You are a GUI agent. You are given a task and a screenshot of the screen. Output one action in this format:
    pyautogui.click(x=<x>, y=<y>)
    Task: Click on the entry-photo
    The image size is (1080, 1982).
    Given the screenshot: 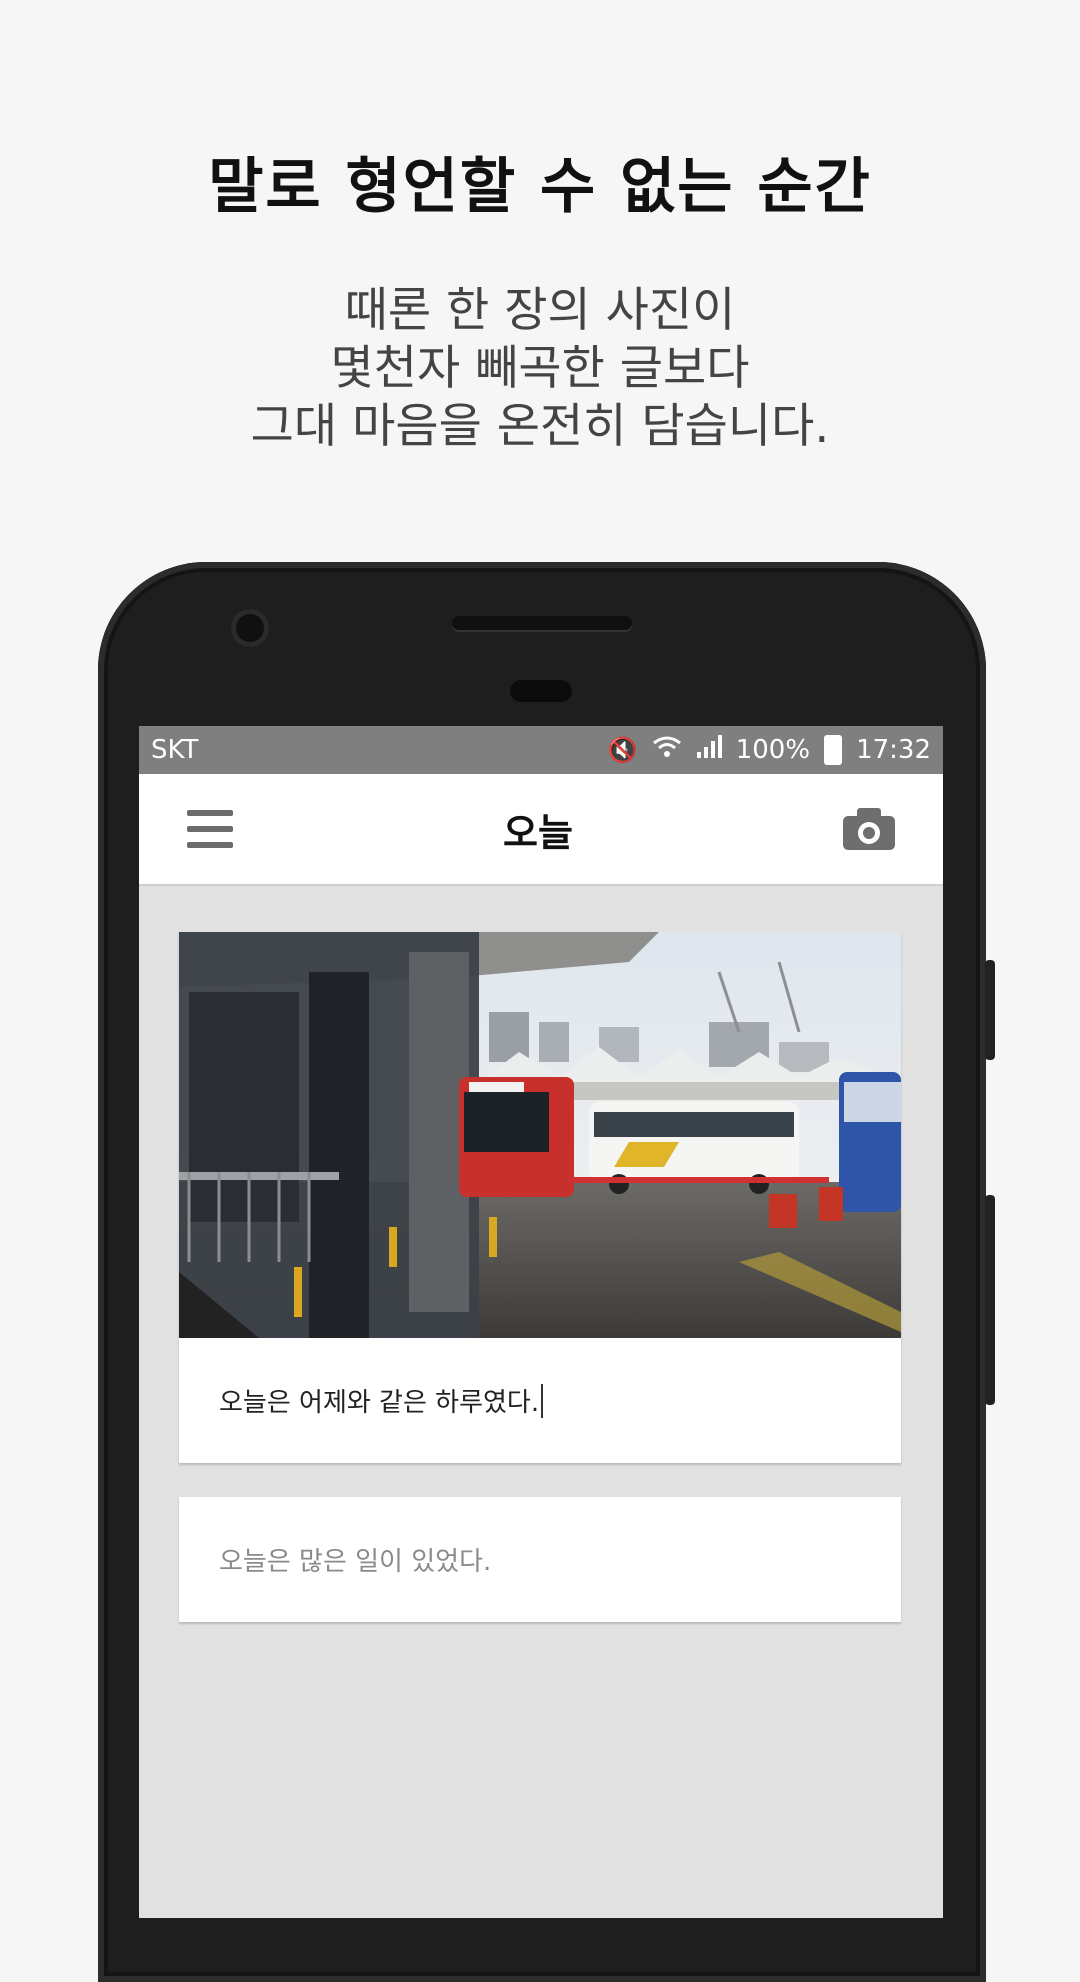 What is the action you would take?
    pyautogui.click(x=540, y=1135)
    